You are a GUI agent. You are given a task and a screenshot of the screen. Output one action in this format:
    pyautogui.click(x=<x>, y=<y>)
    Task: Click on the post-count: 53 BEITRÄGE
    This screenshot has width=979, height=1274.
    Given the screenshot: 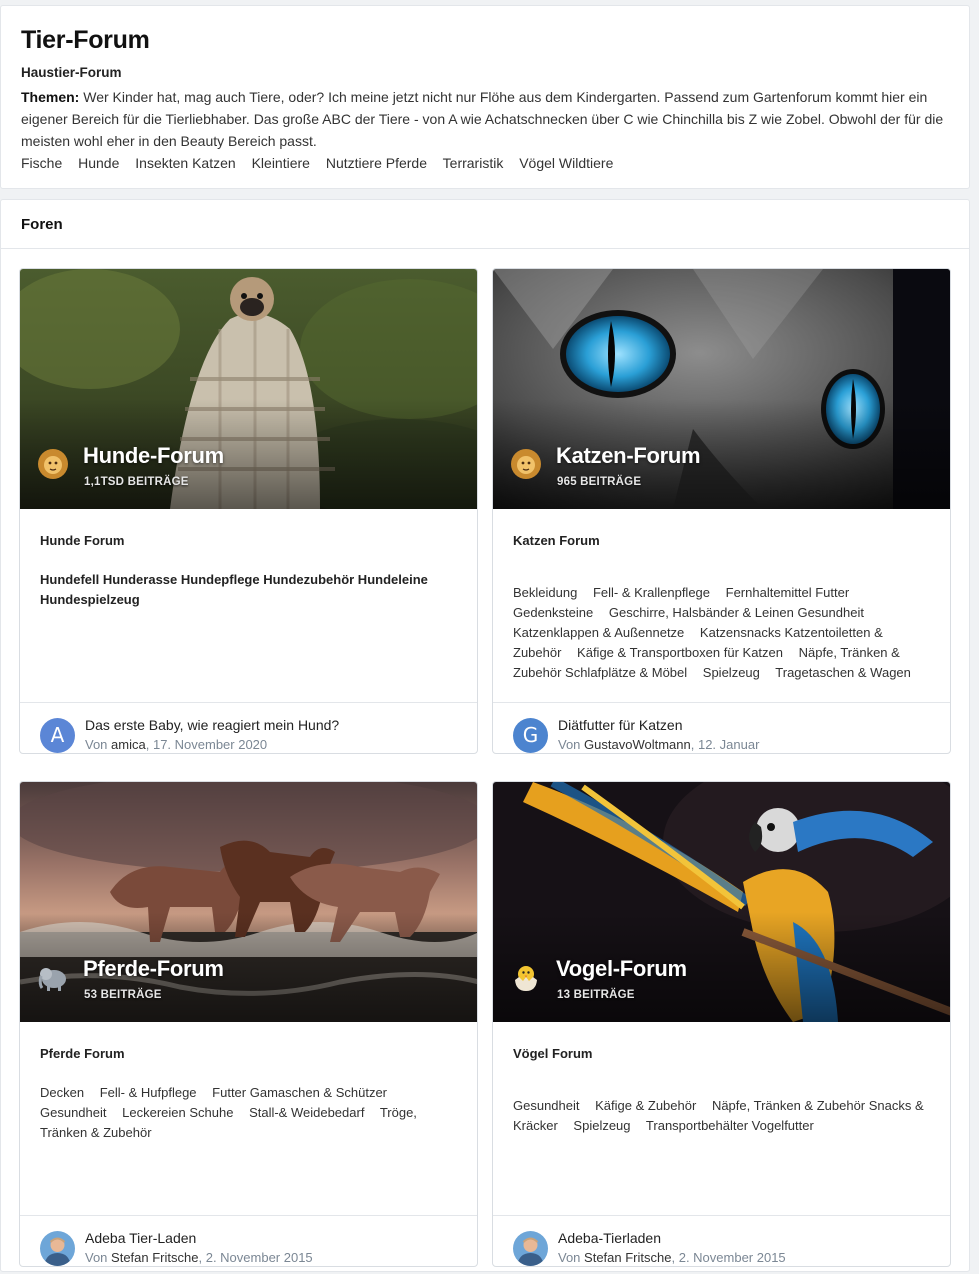 What is the action you would take?
    pyautogui.click(x=123, y=995)
    